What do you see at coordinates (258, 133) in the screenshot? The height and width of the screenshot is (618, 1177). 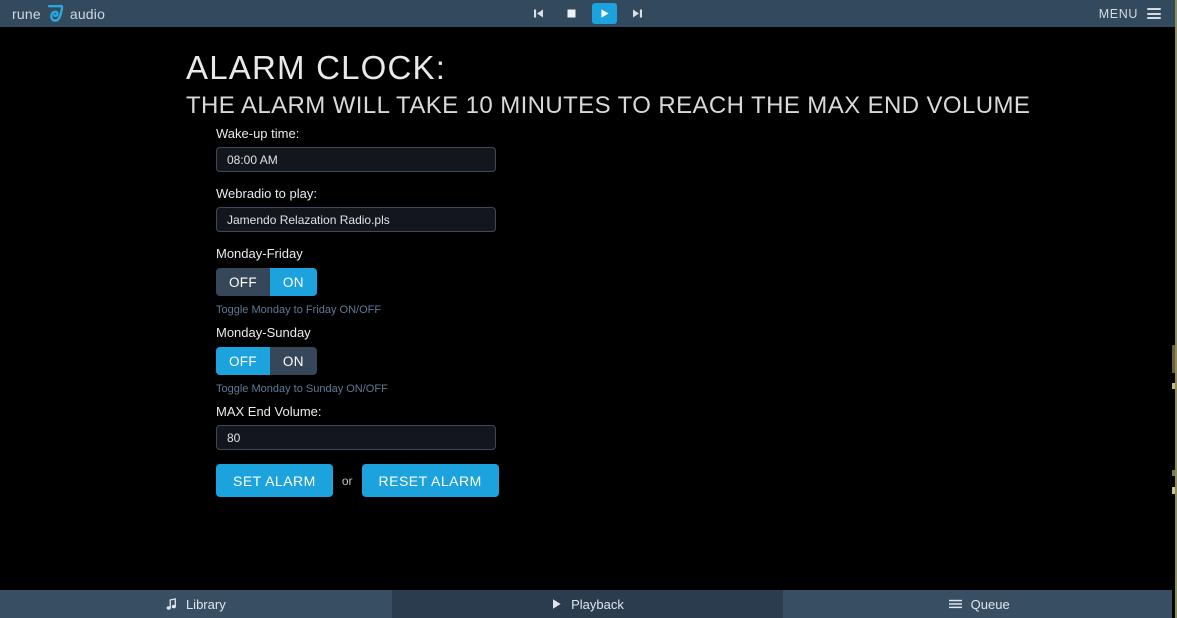 I see `wake-up-time-label: Wake-up time:` at bounding box center [258, 133].